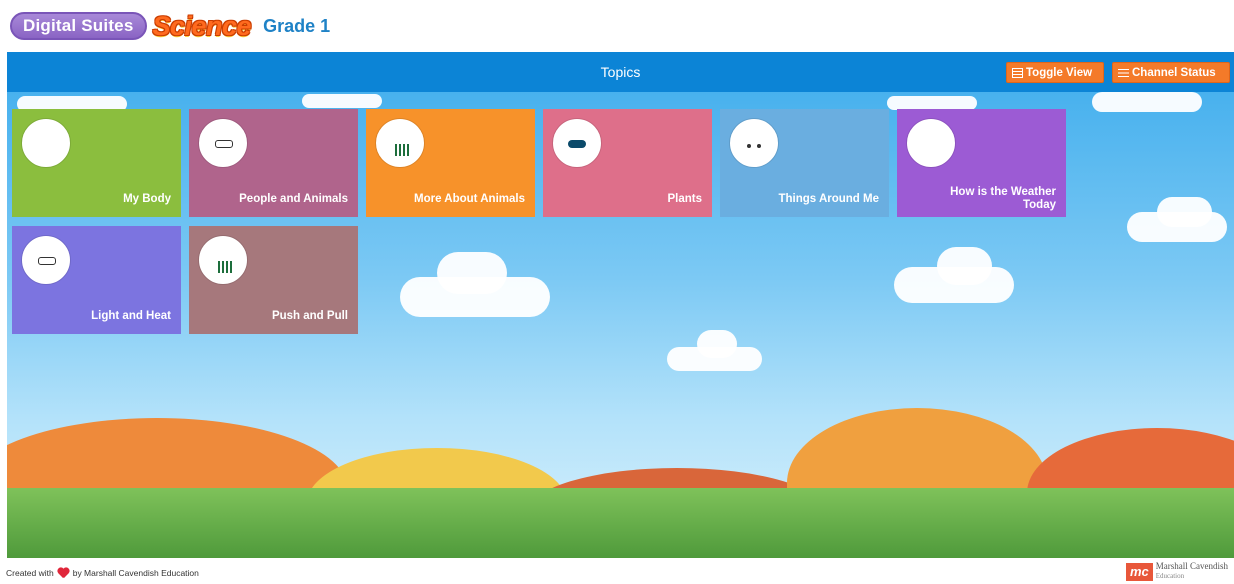  What do you see at coordinates (1123, 73) in the screenshot?
I see `list-icon` at bounding box center [1123, 73].